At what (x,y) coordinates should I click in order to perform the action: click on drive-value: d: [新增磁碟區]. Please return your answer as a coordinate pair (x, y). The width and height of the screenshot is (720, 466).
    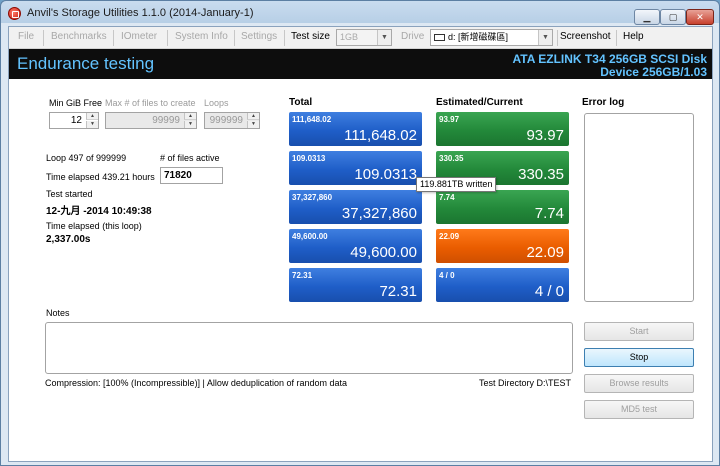
    Looking at the image, I should click on (478, 37).